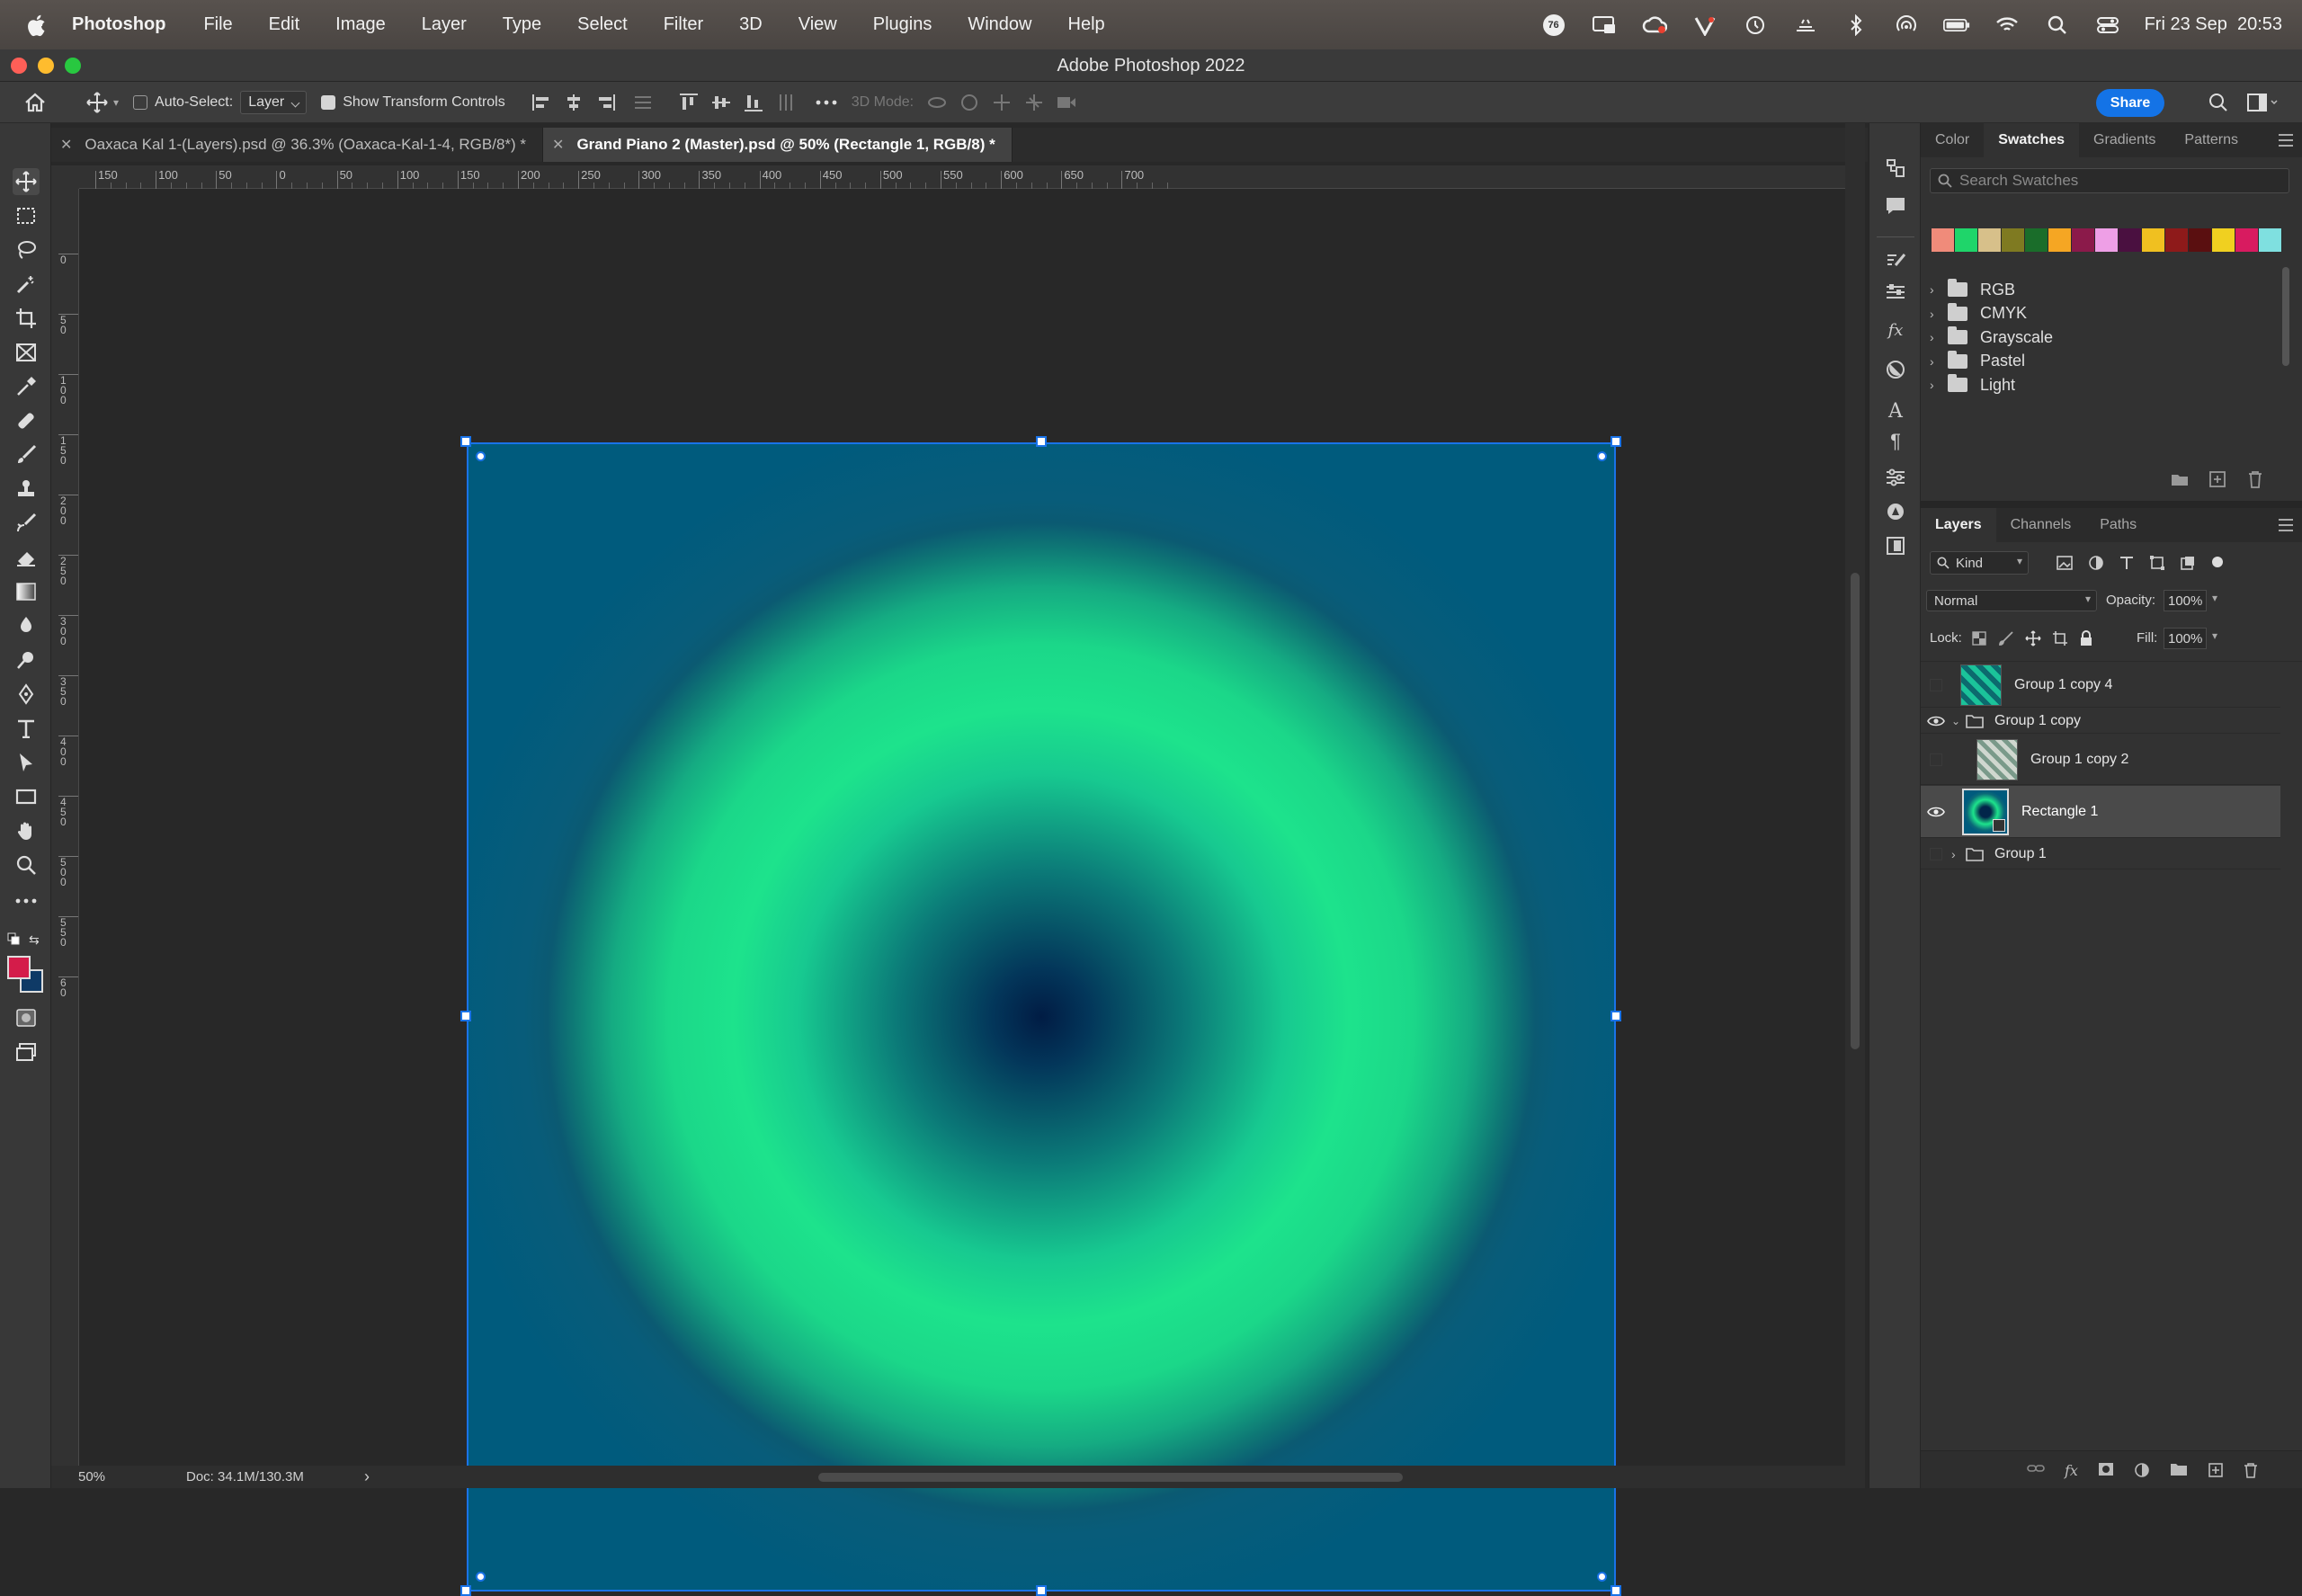 Image resolution: width=2302 pixels, height=1596 pixels. What do you see at coordinates (26, 1052) in the screenshot?
I see `screen-mode-icon` at bounding box center [26, 1052].